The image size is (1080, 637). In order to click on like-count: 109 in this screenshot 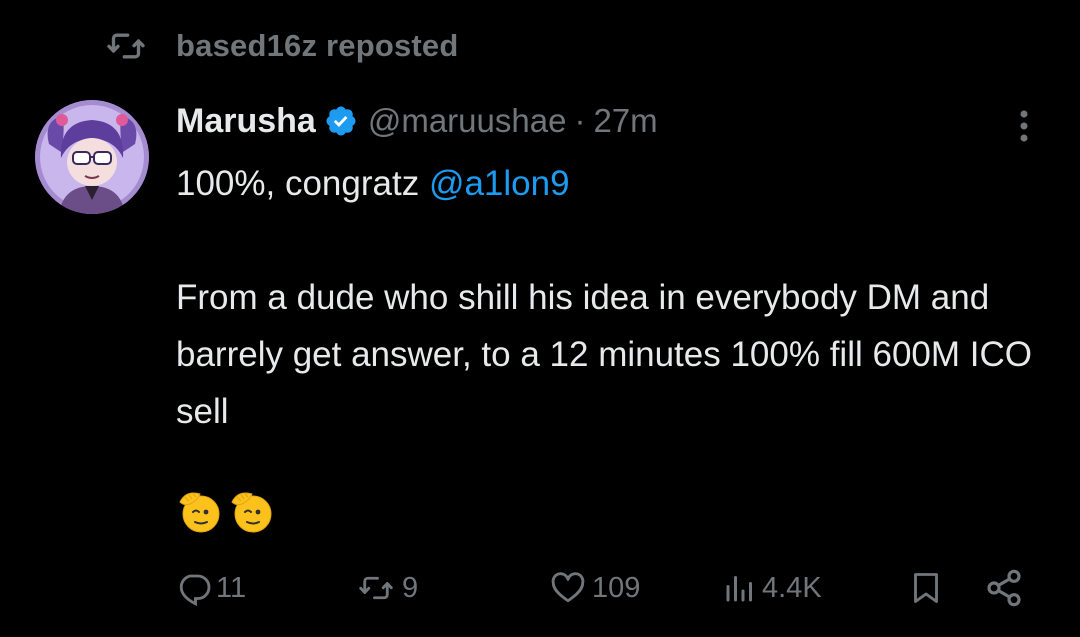, I will do `click(616, 587)`.